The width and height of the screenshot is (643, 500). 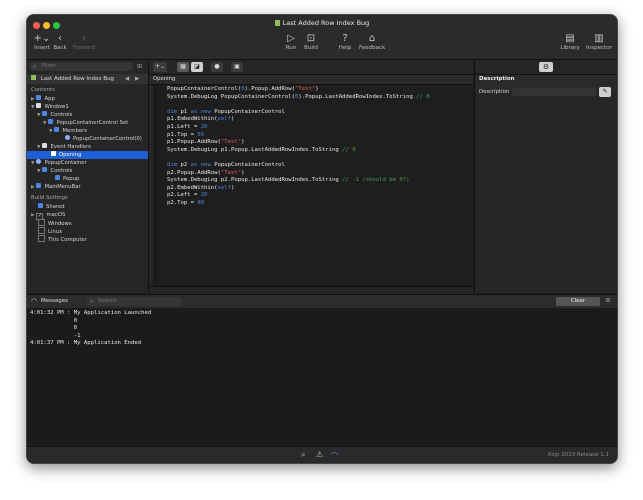 What do you see at coordinates (197, 67) in the screenshot?
I see `code-view-button: ◪` at bounding box center [197, 67].